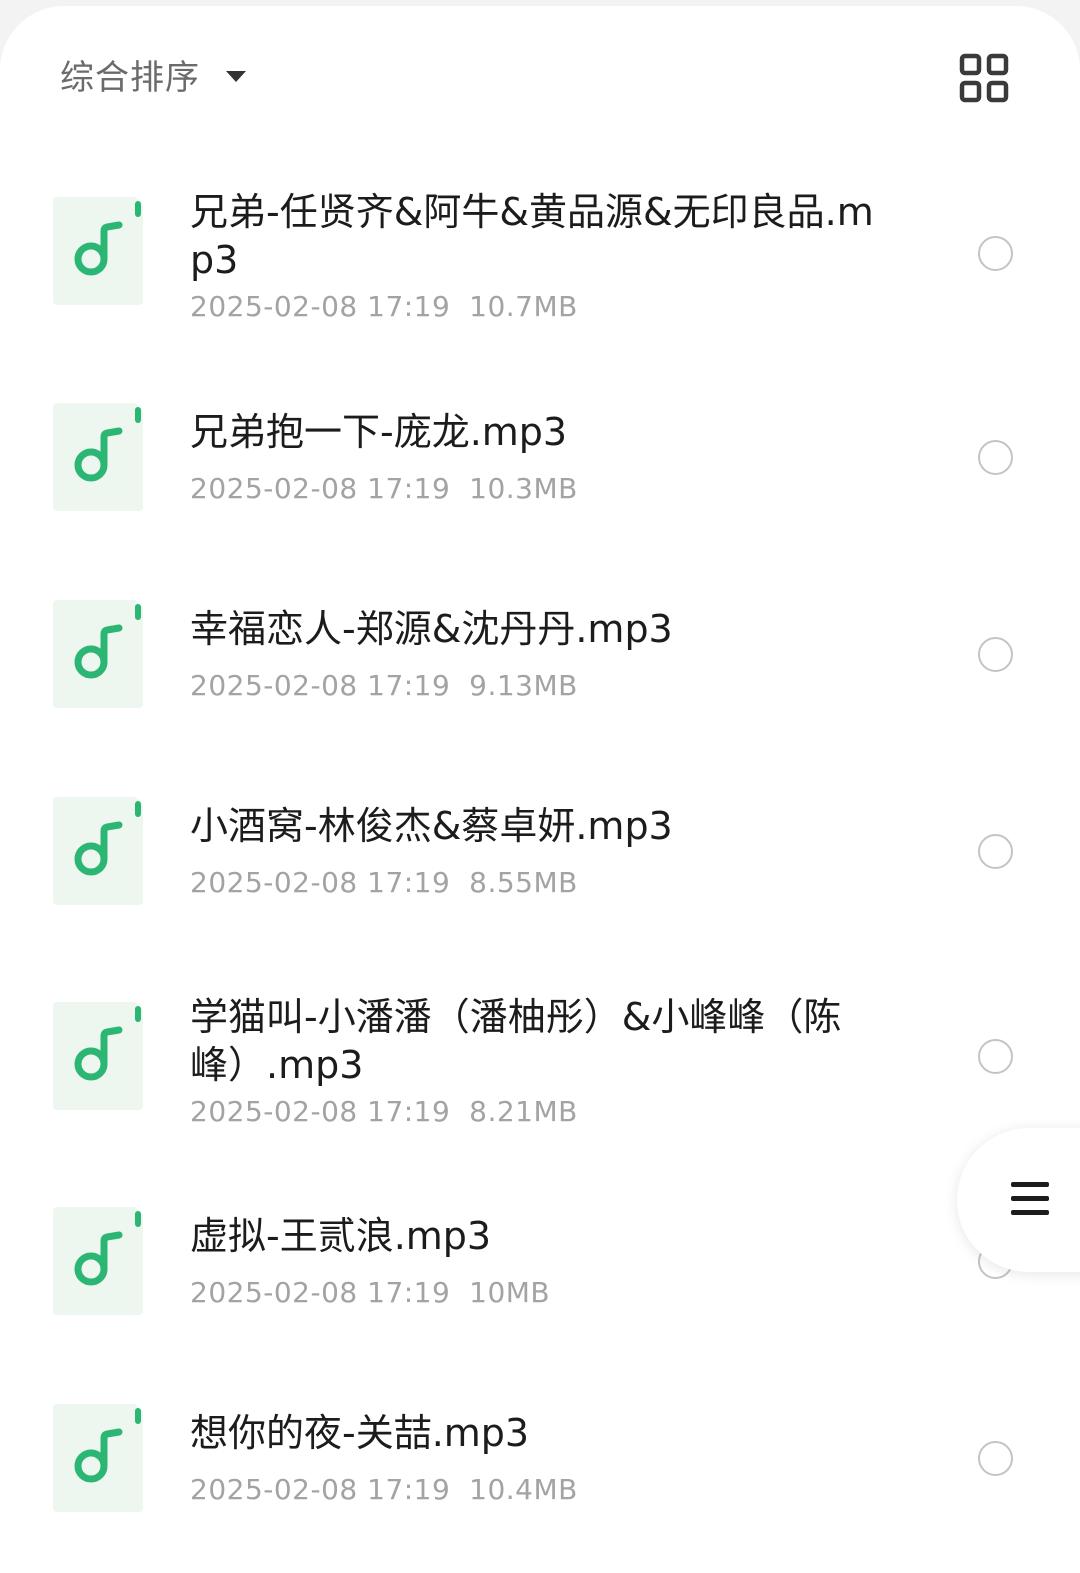  Describe the element at coordinates (431, 629) in the screenshot. I see `file-name: 幸福恋人-郑源&沈丹丹.mp3` at that location.